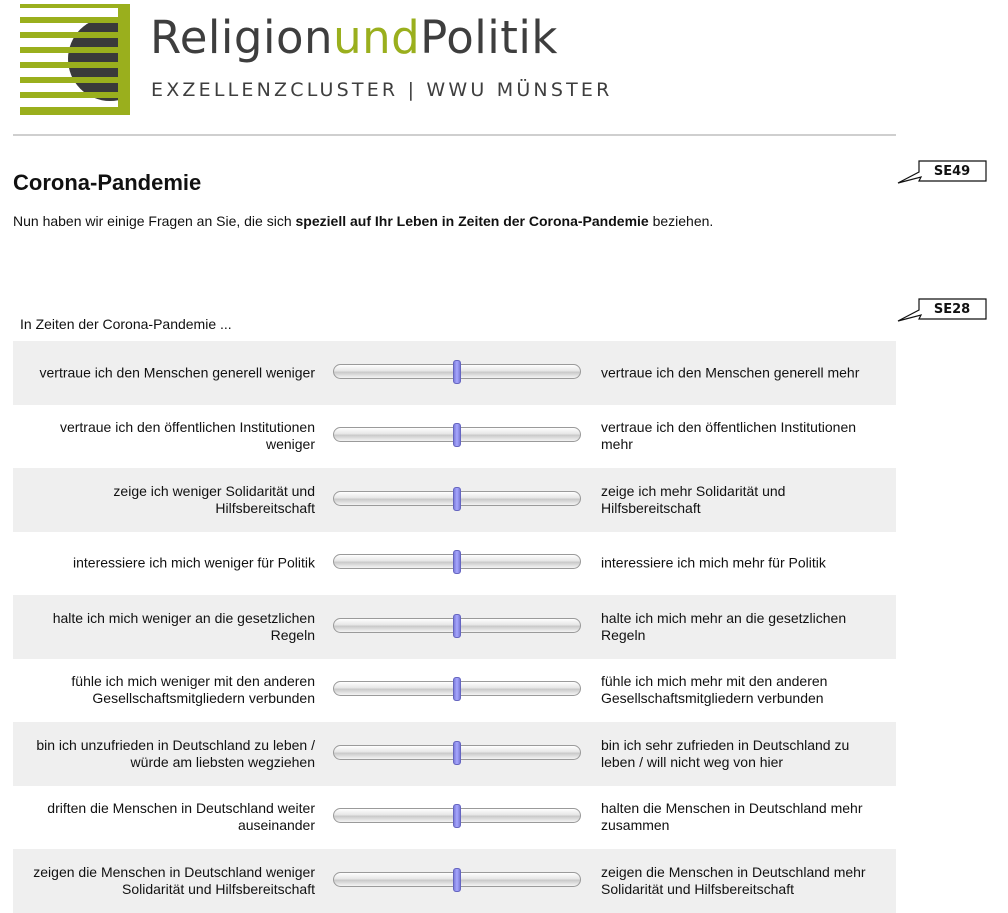  Describe the element at coordinates (107, 182) in the screenshot. I see `page-title: Corona-Pandemie` at that location.